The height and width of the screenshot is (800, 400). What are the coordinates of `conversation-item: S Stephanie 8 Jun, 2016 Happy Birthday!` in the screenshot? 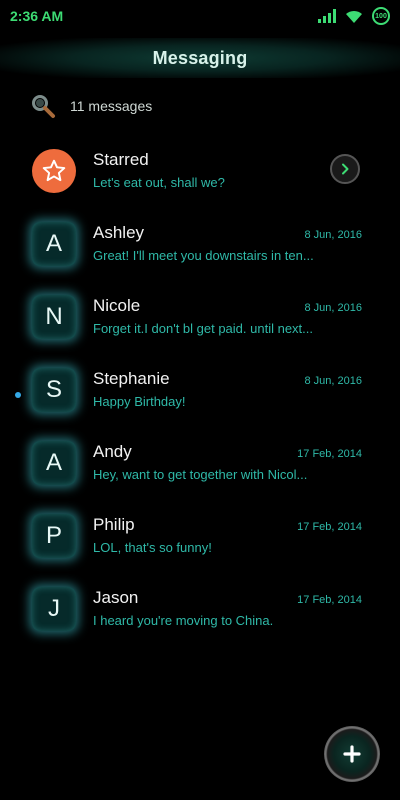 It's located at (200, 395).